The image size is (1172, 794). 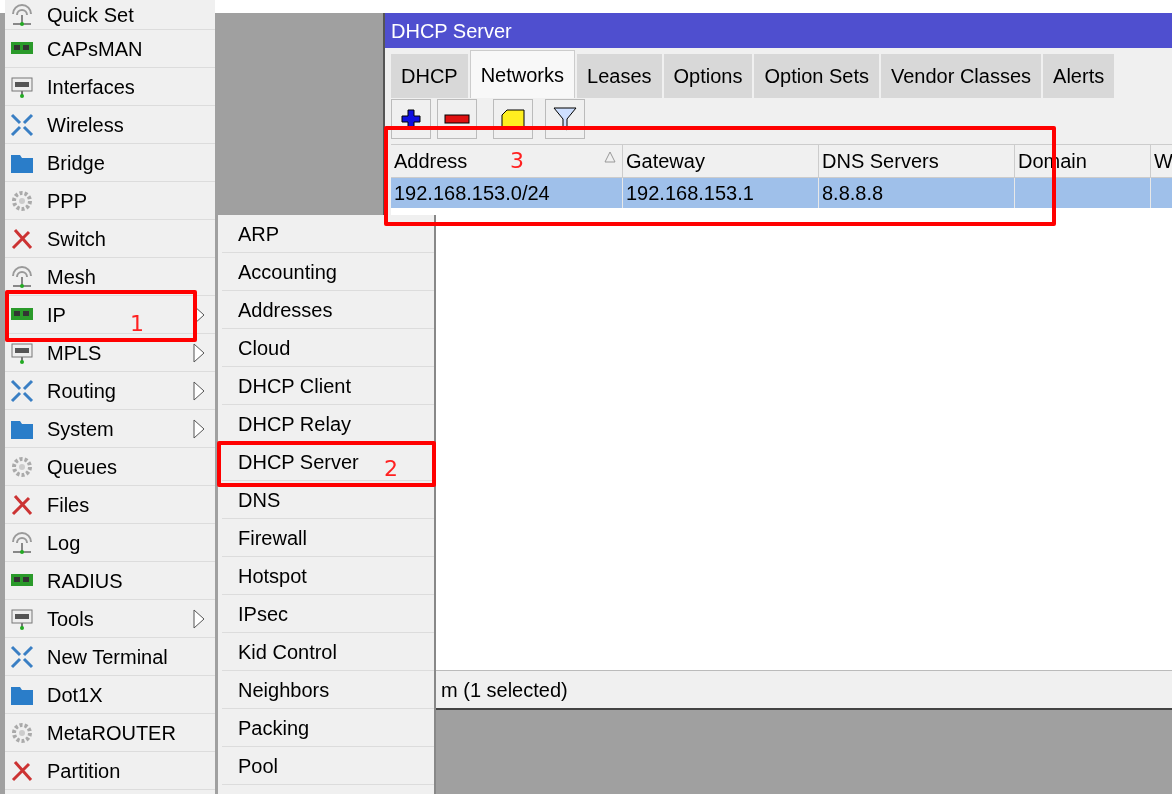 What do you see at coordinates (507, 193) in the screenshot?
I see `table-cell: 192.168.153.0/24` at bounding box center [507, 193].